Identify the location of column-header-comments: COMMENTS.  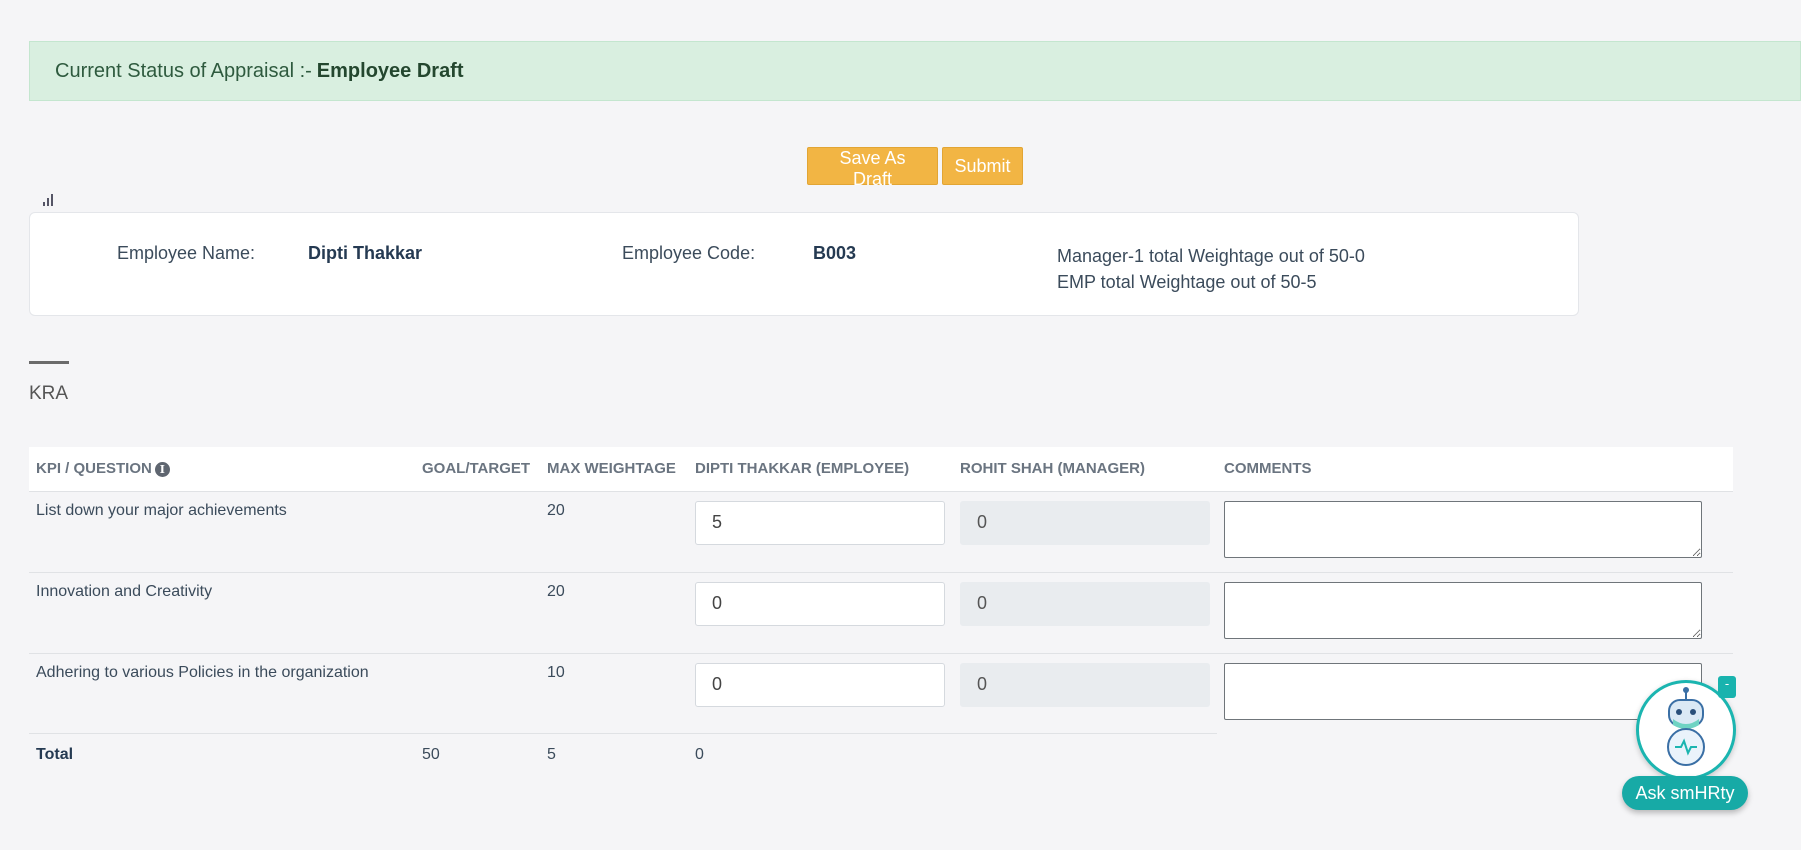
(1475, 469).